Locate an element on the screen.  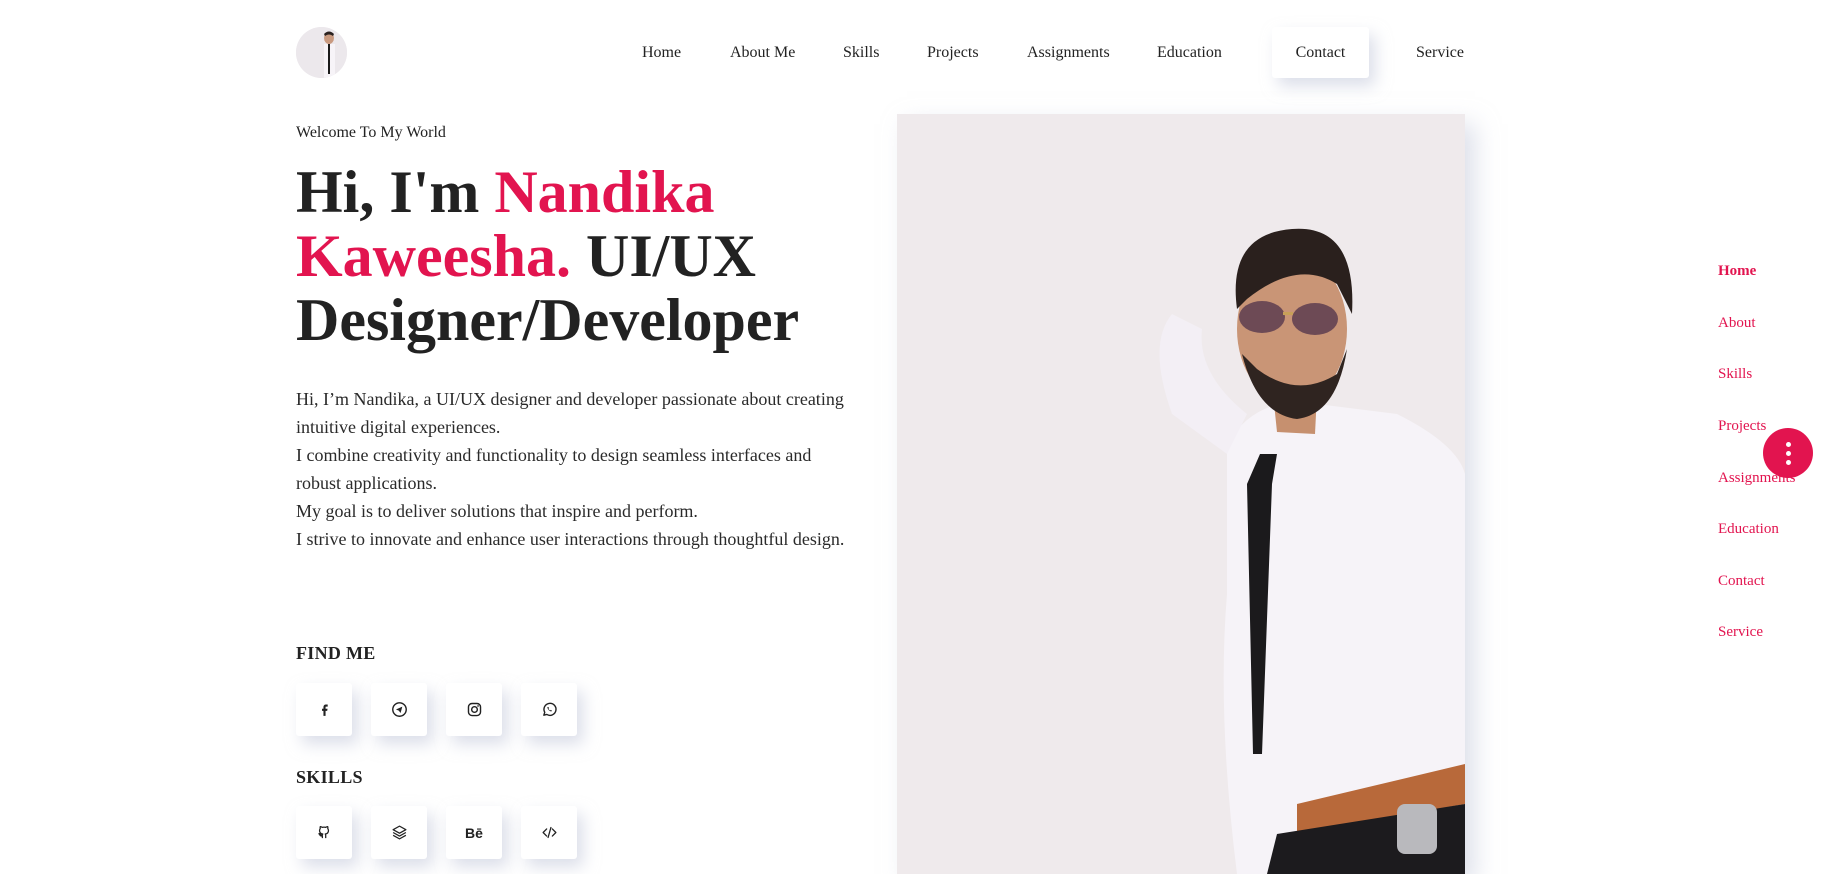
side-nav-home: Home is located at coordinates (1737, 271).